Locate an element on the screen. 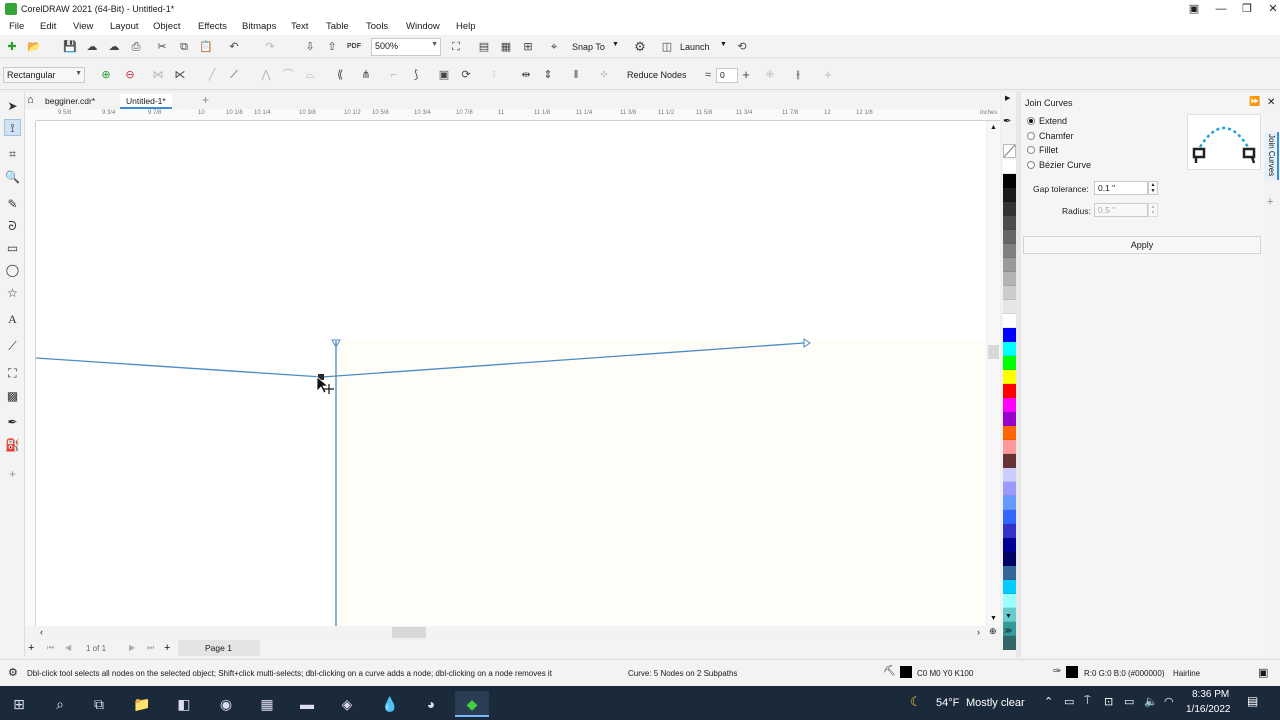 This screenshot has height=720, width=1280. align-nodes-icon: ⁝ is located at coordinates (494, 75).